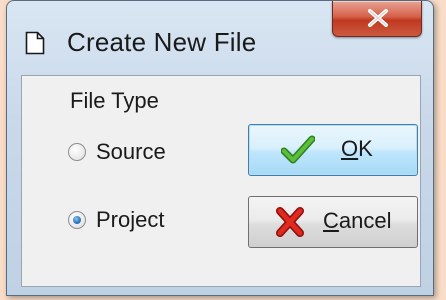 The height and width of the screenshot is (300, 446). I want to click on radio-source-label: Source, so click(131, 151).